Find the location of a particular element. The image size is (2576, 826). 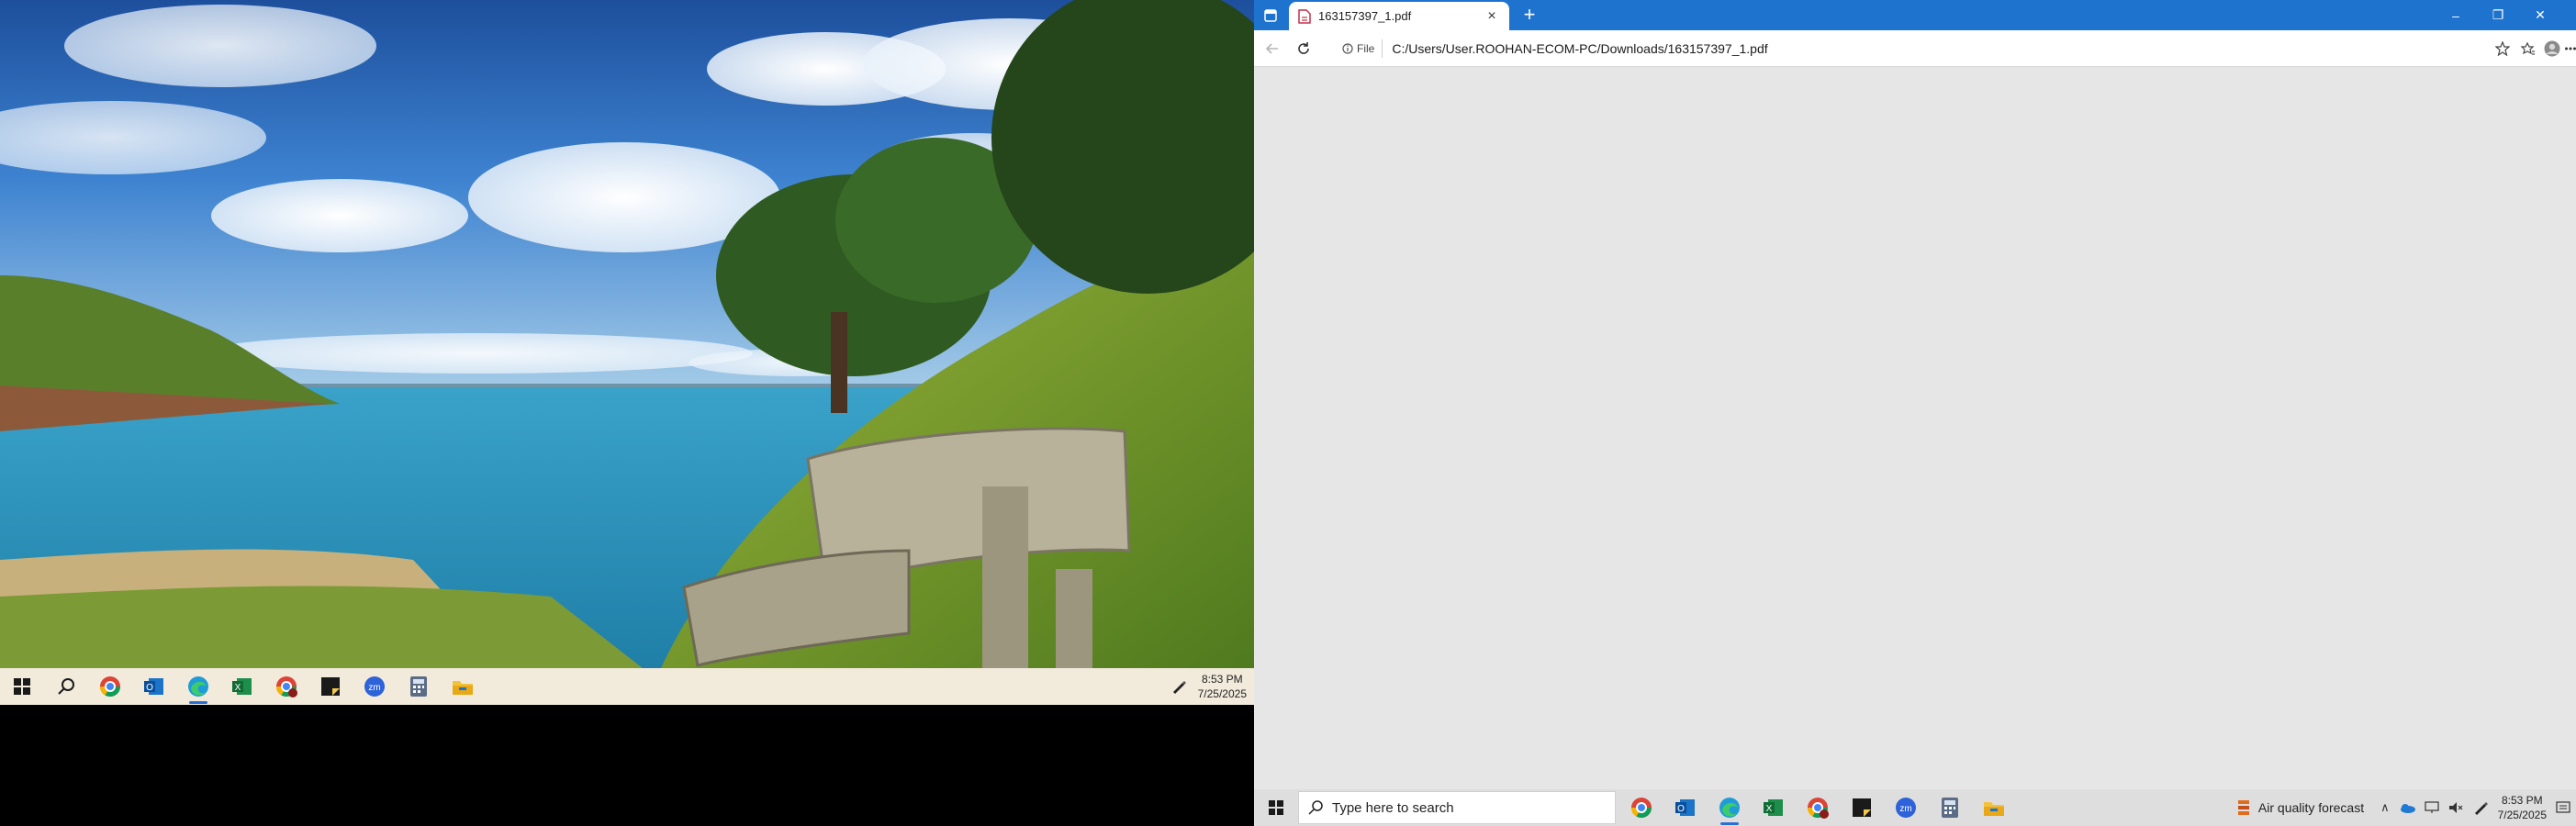

favorite-button is located at coordinates (2502, 49).